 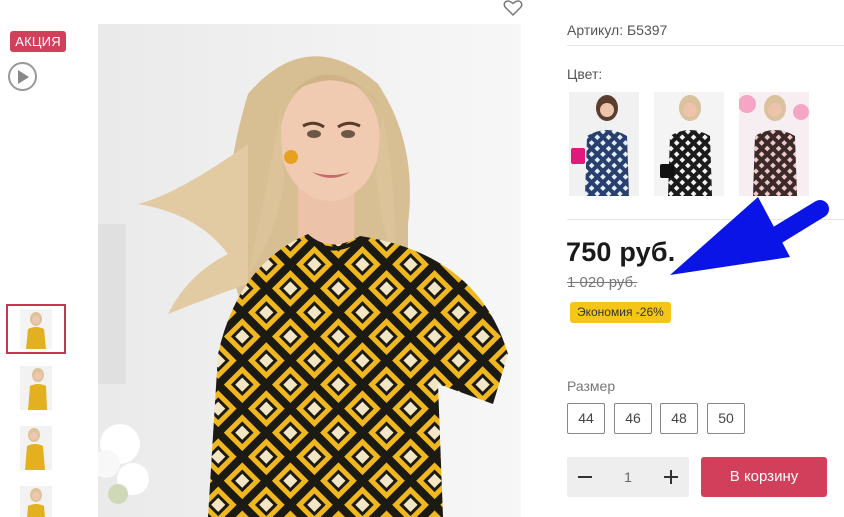 I want to click on minus-icon, so click(x=585, y=477).